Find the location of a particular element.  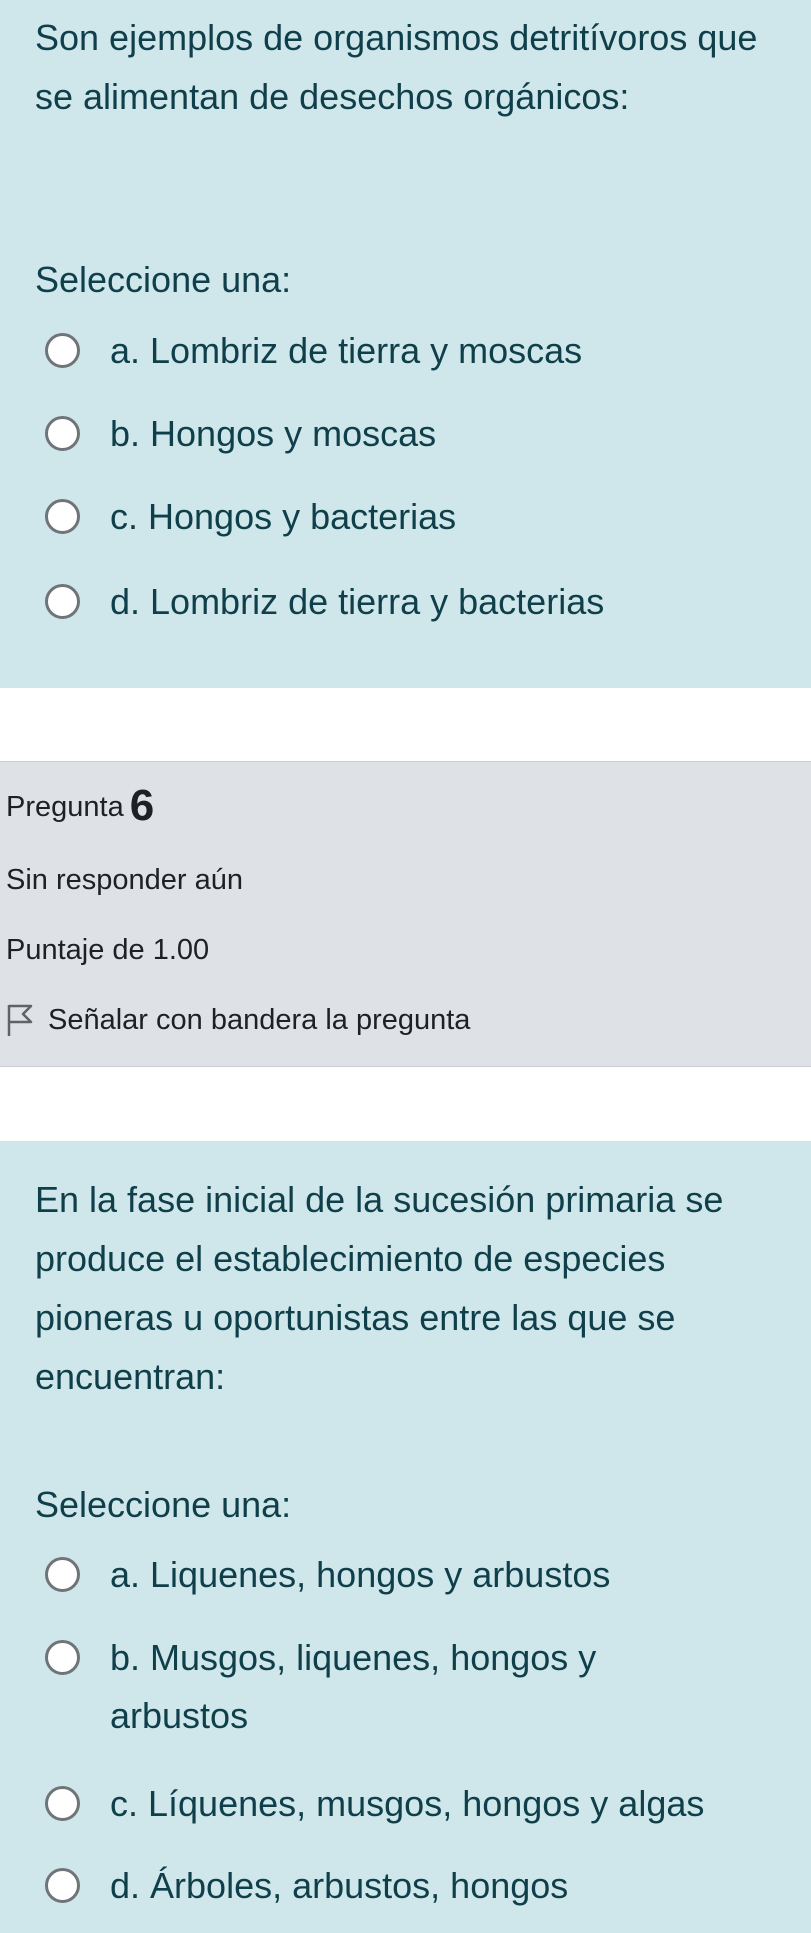

answer-option-label: c. Hongos y bacterias is located at coordinates (460, 517).